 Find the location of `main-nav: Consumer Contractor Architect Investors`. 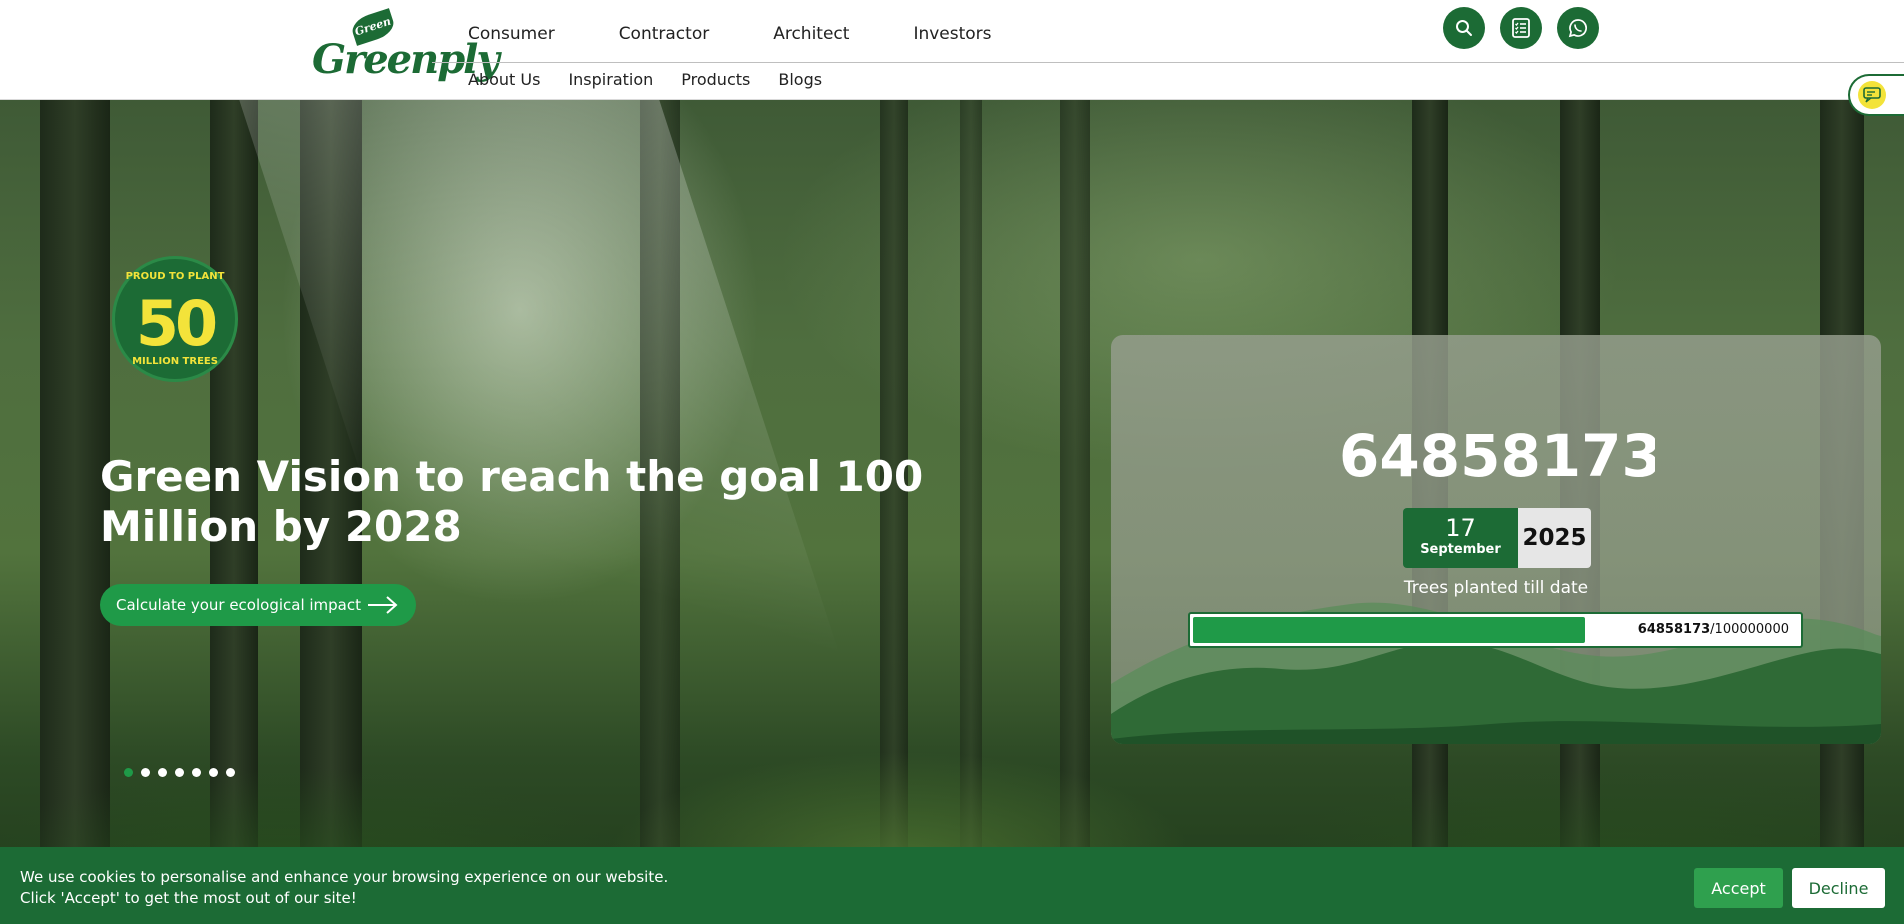

main-nav: Consumer Contractor Architect Investors is located at coordinates (762, 34).